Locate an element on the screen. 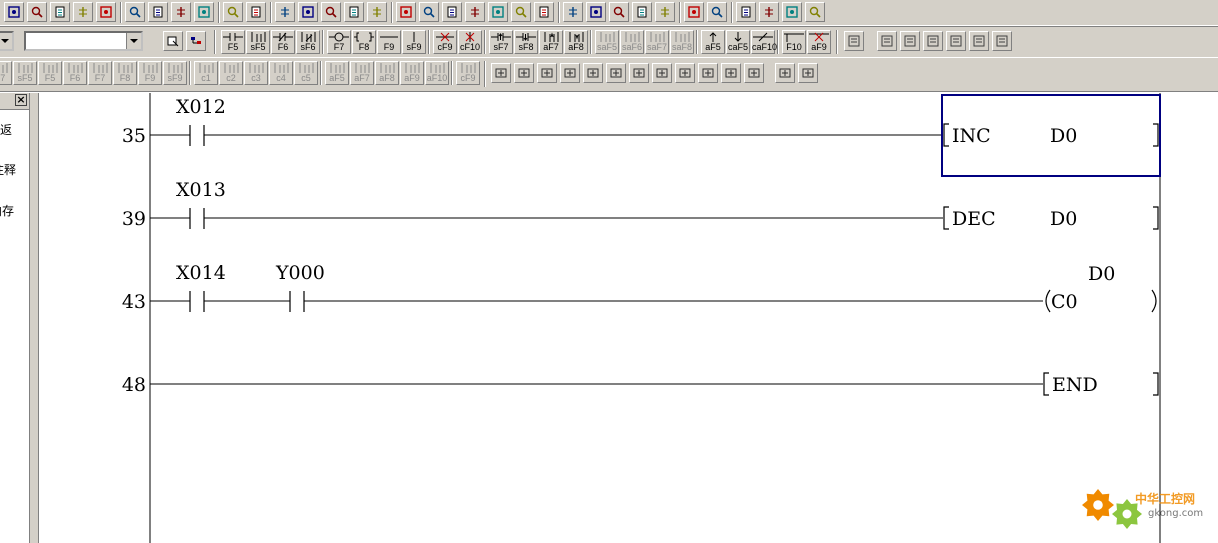  green-gear-icon-hub is located at coordinates (1127, 514).